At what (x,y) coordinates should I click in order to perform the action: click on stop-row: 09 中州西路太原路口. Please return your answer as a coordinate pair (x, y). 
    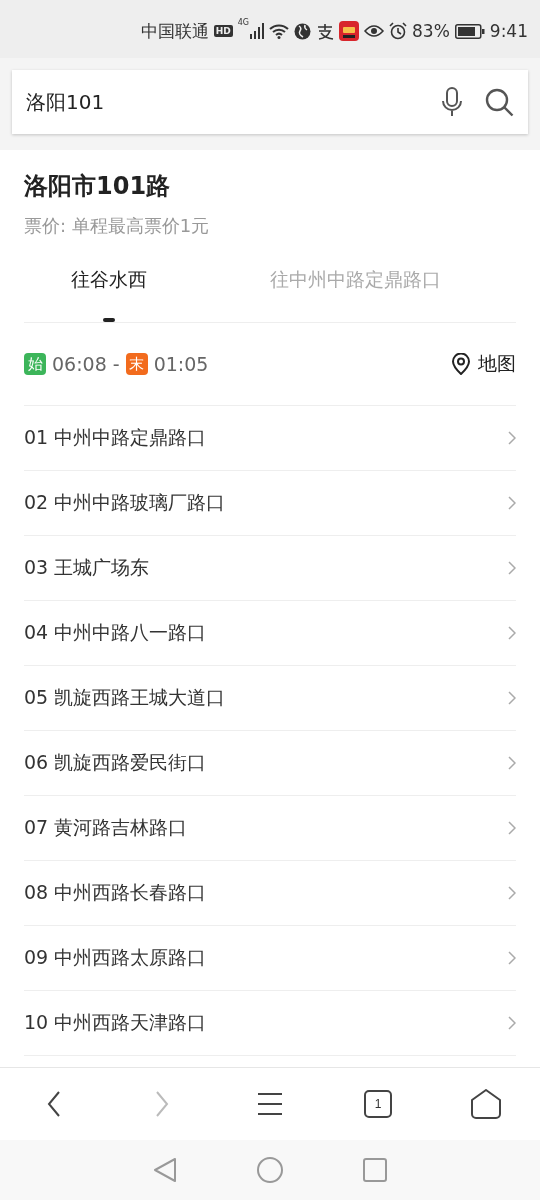
    Looking at the image, I should click on (270, 958).